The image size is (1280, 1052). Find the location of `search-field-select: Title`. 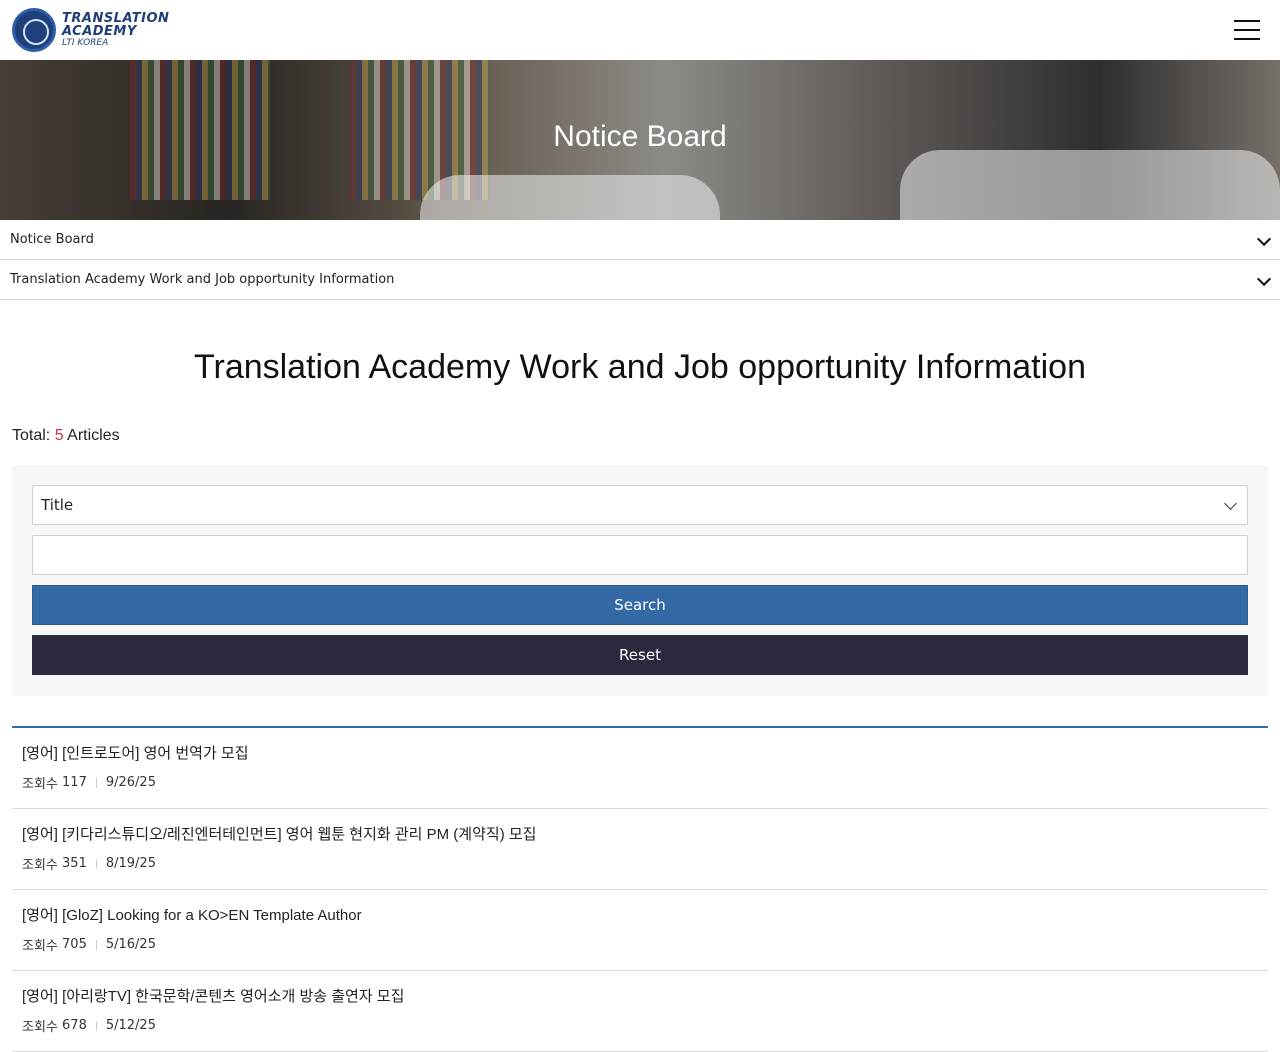

search-field-select: Title is located at coordinates (640, 505).